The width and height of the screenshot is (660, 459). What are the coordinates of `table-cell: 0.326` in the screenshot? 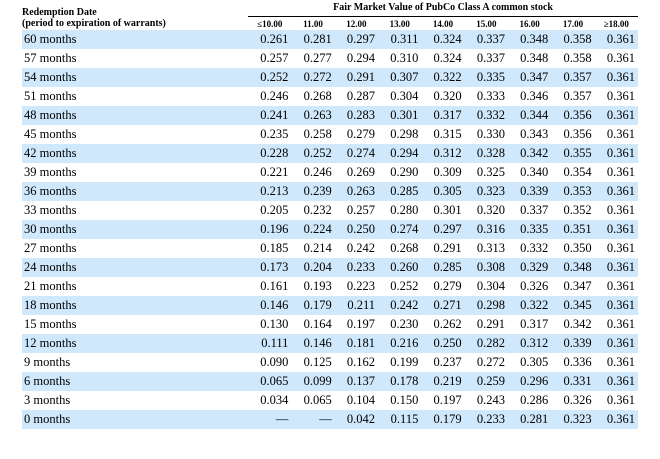 It's located at (573, 400).